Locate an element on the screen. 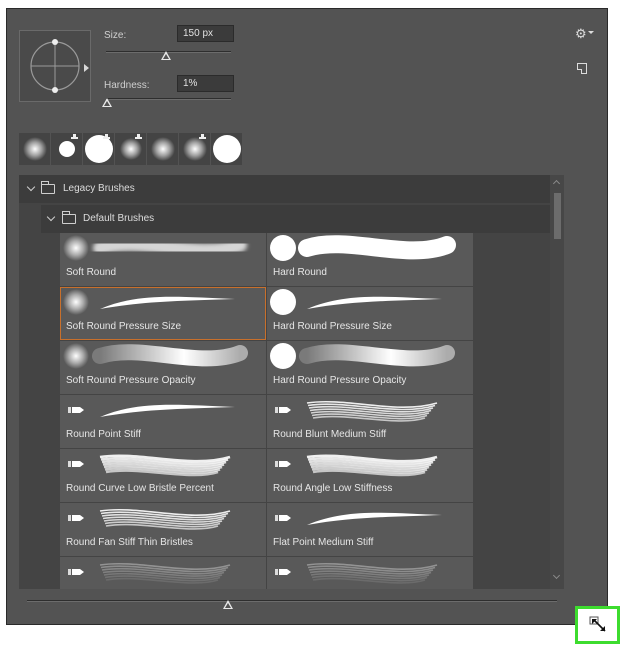 Image resolution: width=630 pixels, height=656 pixels. folder-legacy-brushes: Legacy Brushes is located at coordinates (284, 189).